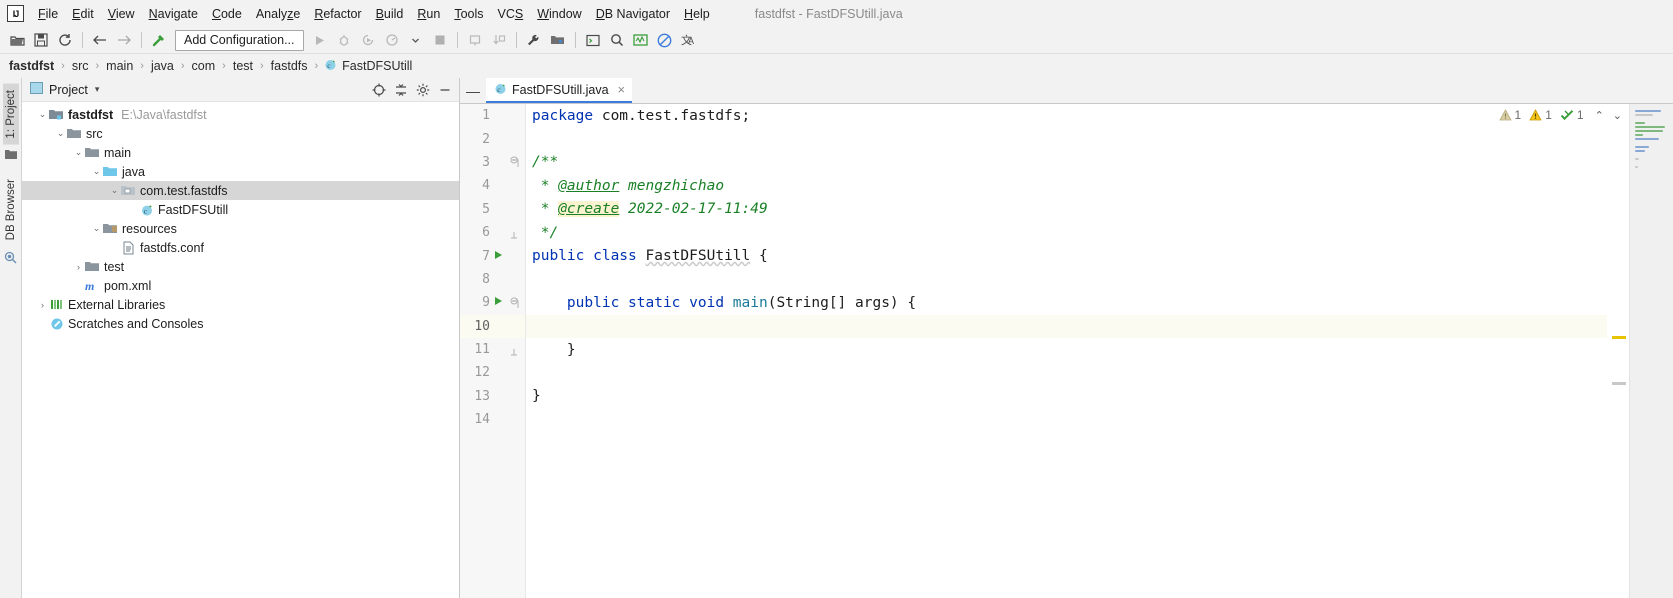  I want to click on translate-icon: 文A, so click(689, 40).